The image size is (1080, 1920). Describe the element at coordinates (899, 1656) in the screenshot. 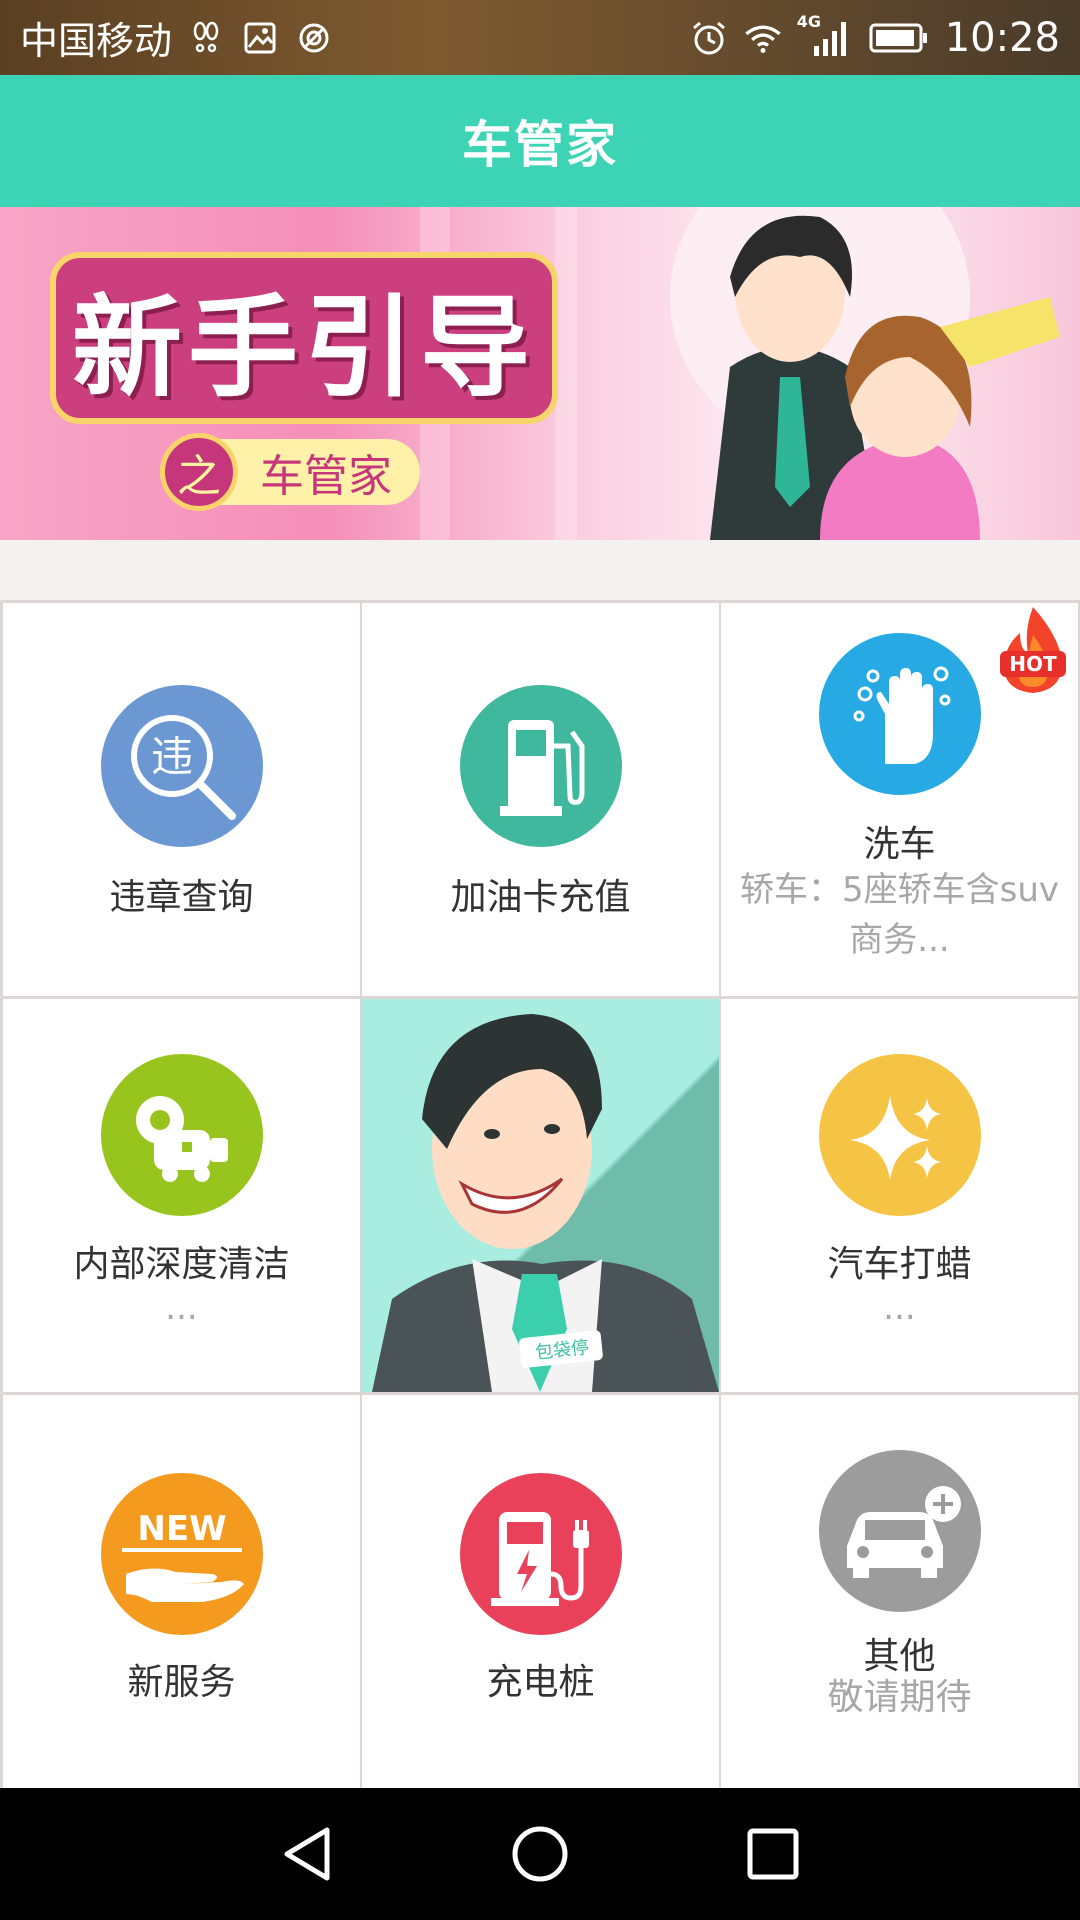

I see `service-label: 其他` at that location.